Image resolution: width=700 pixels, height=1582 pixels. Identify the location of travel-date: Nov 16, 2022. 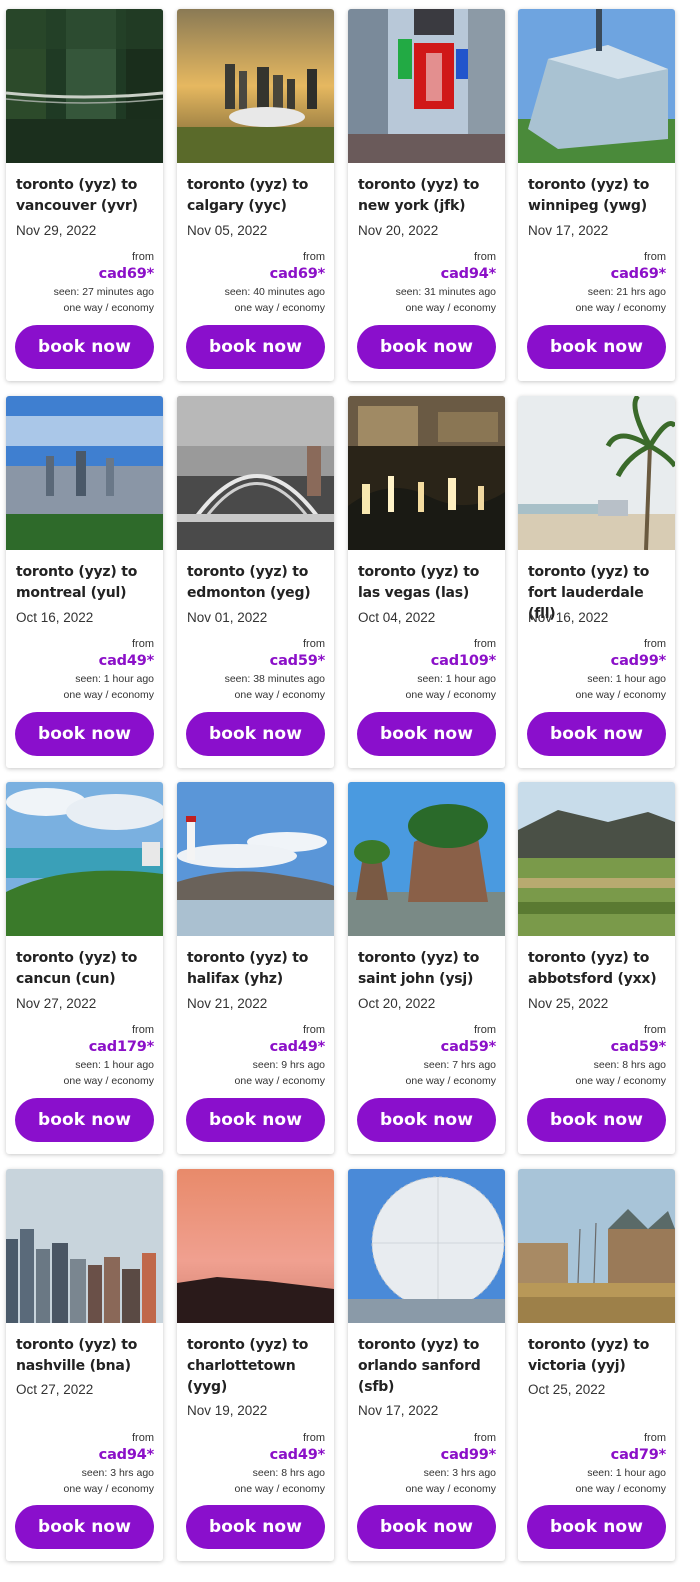
(568, 617).